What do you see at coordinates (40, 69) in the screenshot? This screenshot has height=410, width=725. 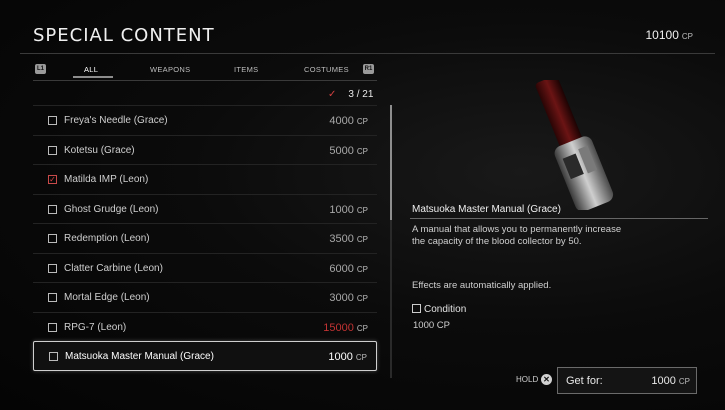 I see `tab-prev-button: L1` at bounding box center [40, 69].